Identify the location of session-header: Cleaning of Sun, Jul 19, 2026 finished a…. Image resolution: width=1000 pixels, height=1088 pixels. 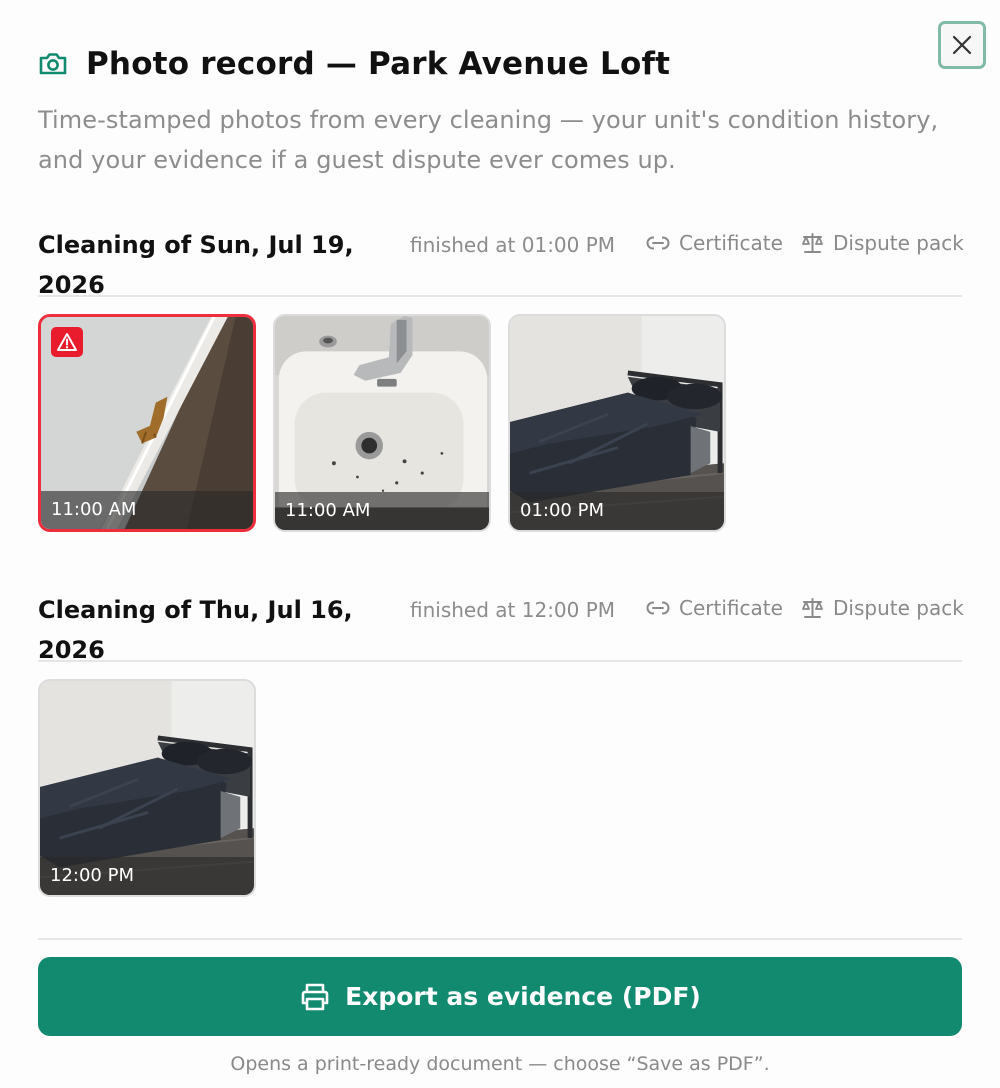
(501, 257).